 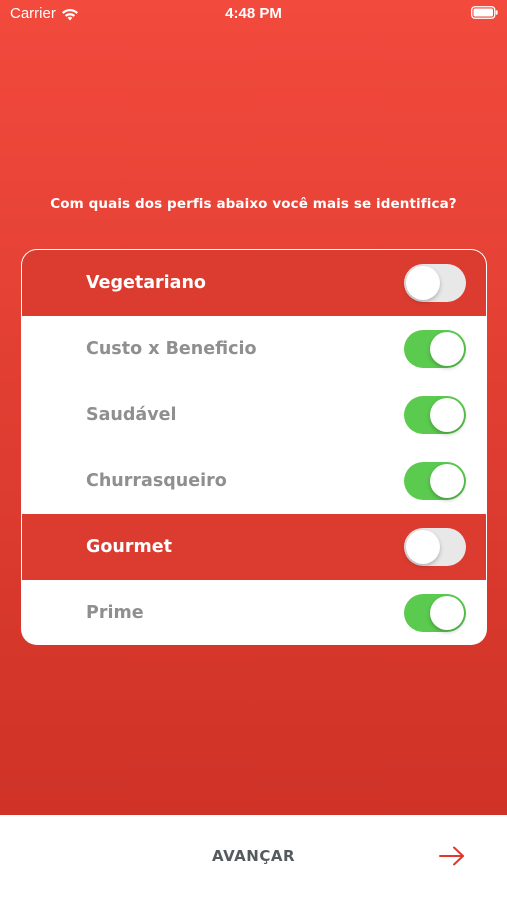 I want to click on vegetariano-toggle, so click(x=435, y=283).